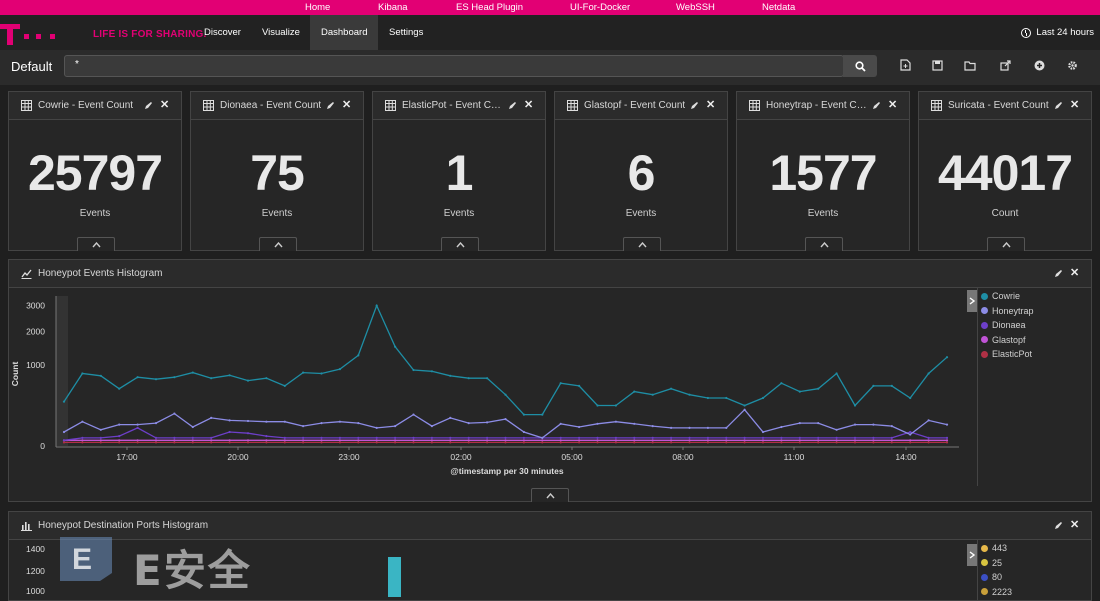  Describe the element at coordinates (970, 65) in the screenshot. I see `open-folder-icon` at that location.